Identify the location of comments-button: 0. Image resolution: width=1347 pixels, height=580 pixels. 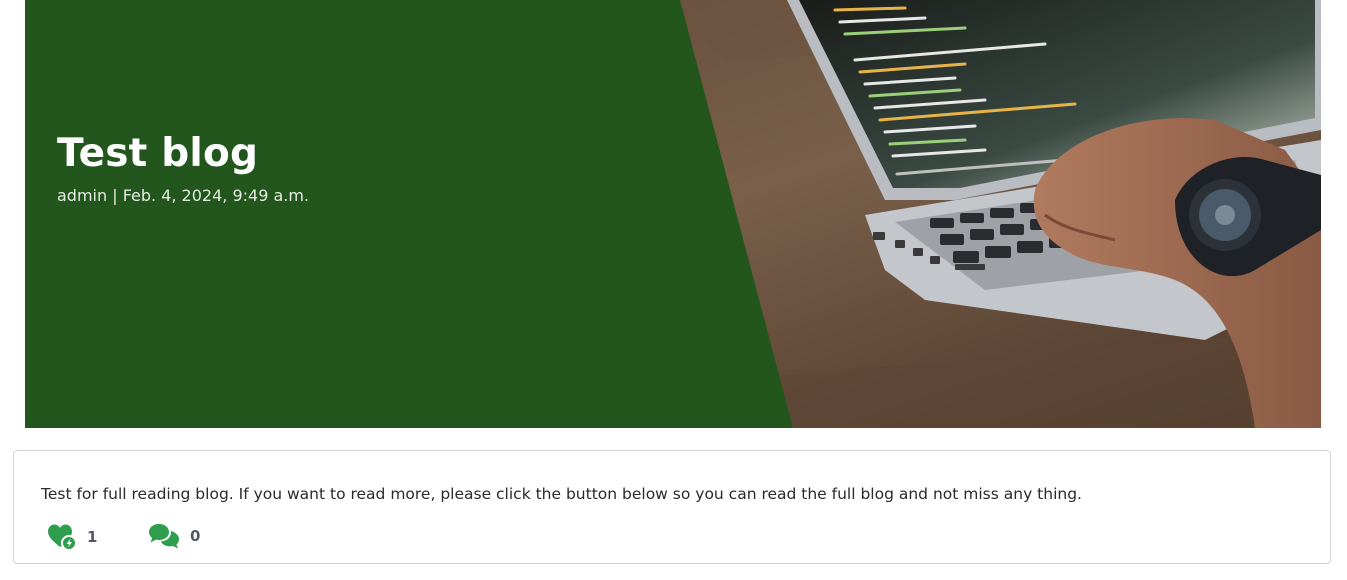
(174, 536).